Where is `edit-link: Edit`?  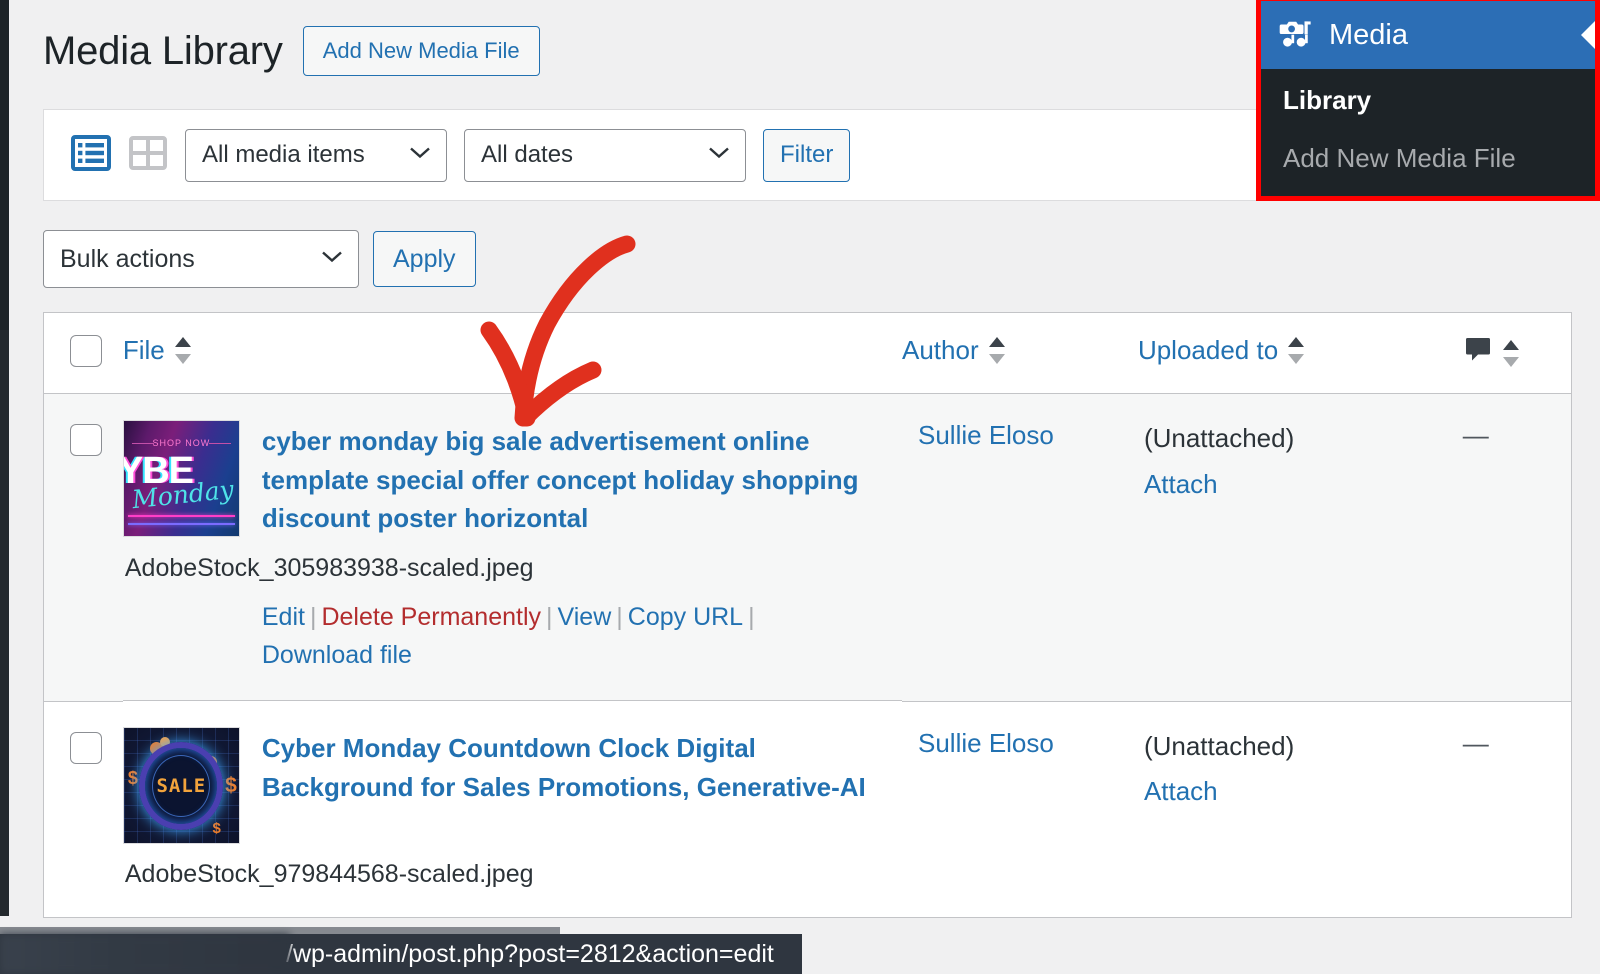 edit-link: Edit is located at coordinates (283, 617).